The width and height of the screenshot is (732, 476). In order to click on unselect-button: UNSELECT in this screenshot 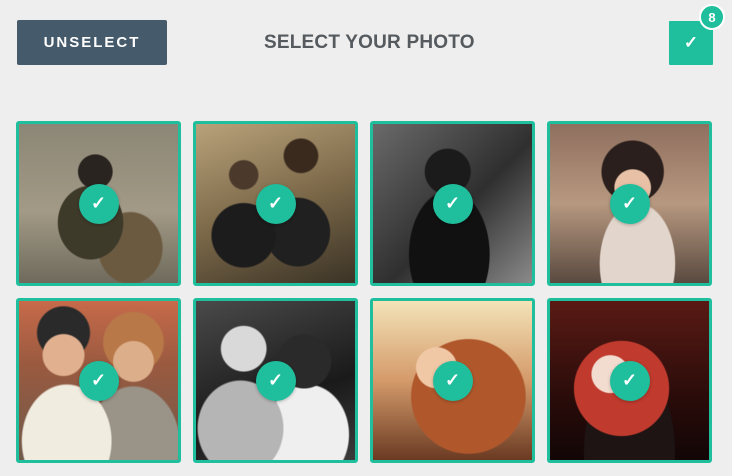, I will do `click(92, 42)`.